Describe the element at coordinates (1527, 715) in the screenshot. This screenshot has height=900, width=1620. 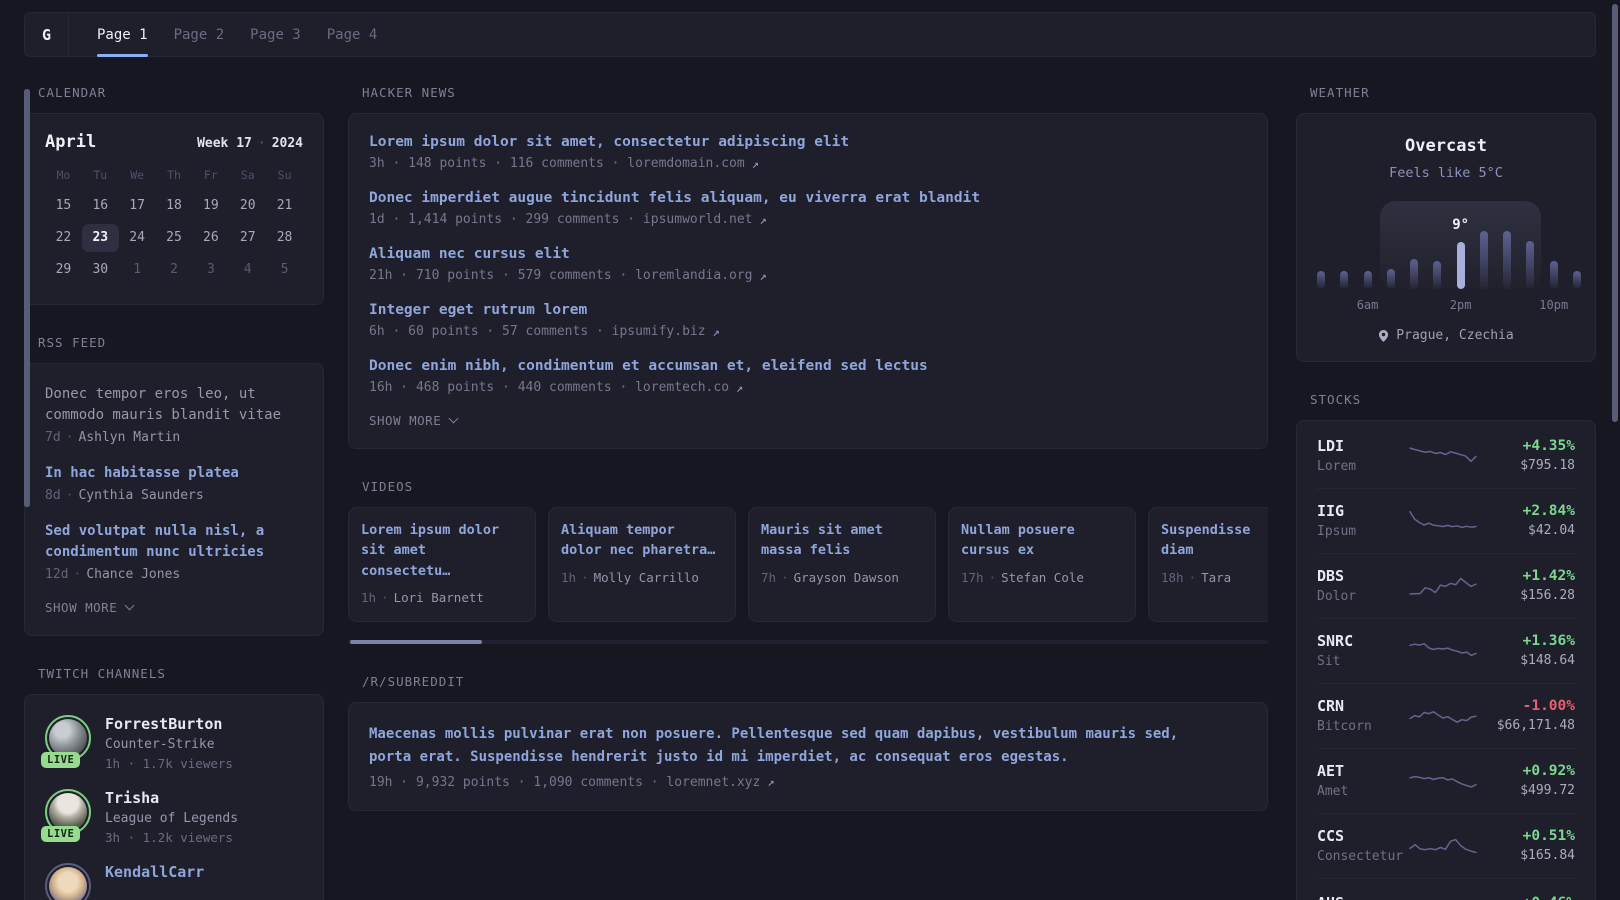
I see `stock-values: -1.00% $66,171.48` at that location.